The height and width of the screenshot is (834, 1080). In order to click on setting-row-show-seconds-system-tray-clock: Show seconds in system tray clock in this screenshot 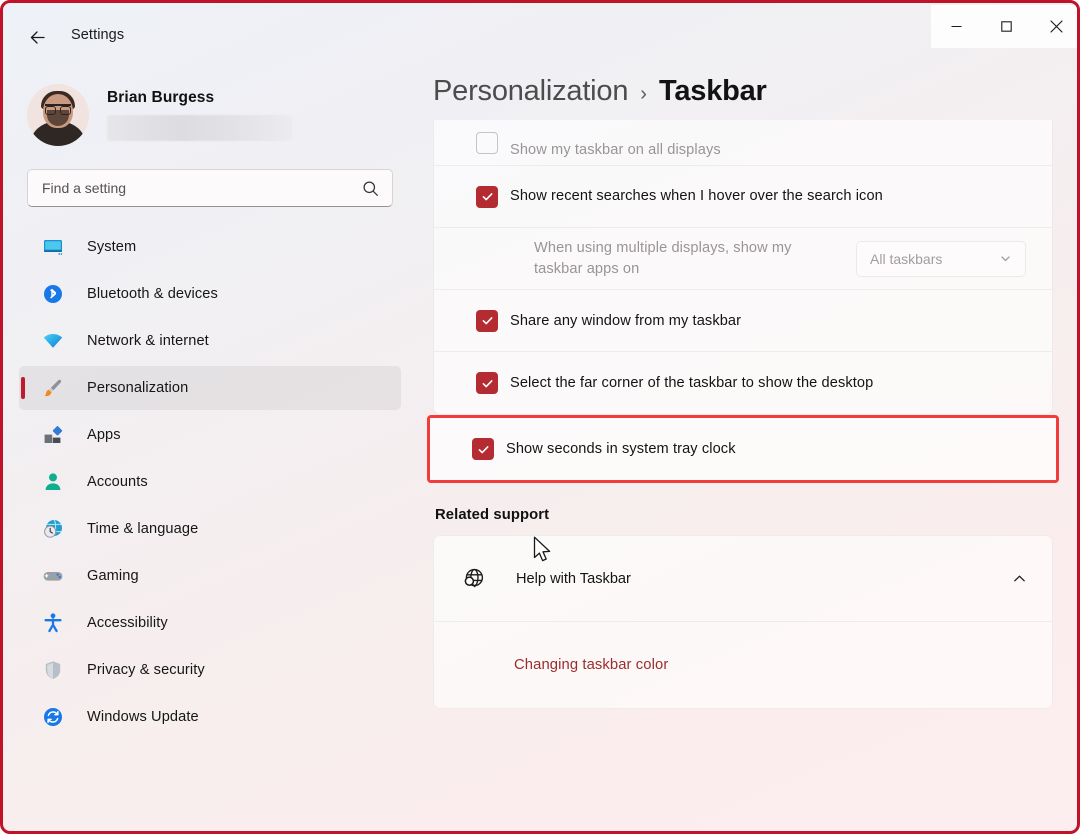, I will do `click(743, 449)`.